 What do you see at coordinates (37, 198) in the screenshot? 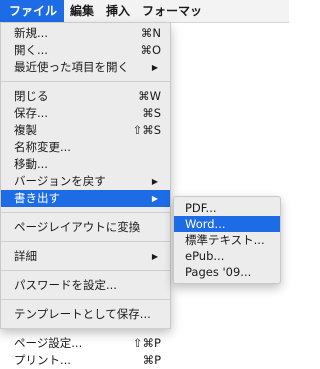
I see `menu-item-label: 書き出す` at bounding box center [37, 198].